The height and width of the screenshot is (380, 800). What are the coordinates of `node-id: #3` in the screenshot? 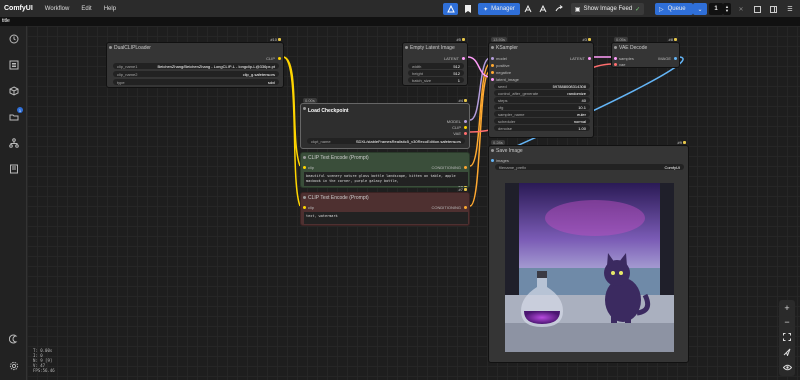 It's located at (584, 39).